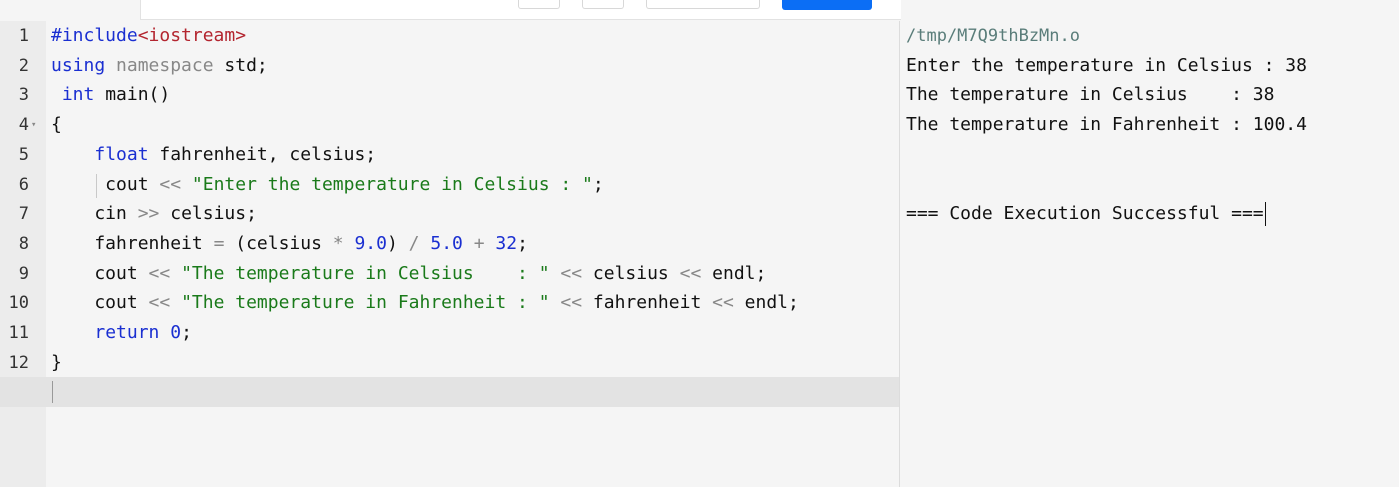  Describe the element at coordinates (208, 213) in the screenshot. I see `code-token: celsius;` at that location.